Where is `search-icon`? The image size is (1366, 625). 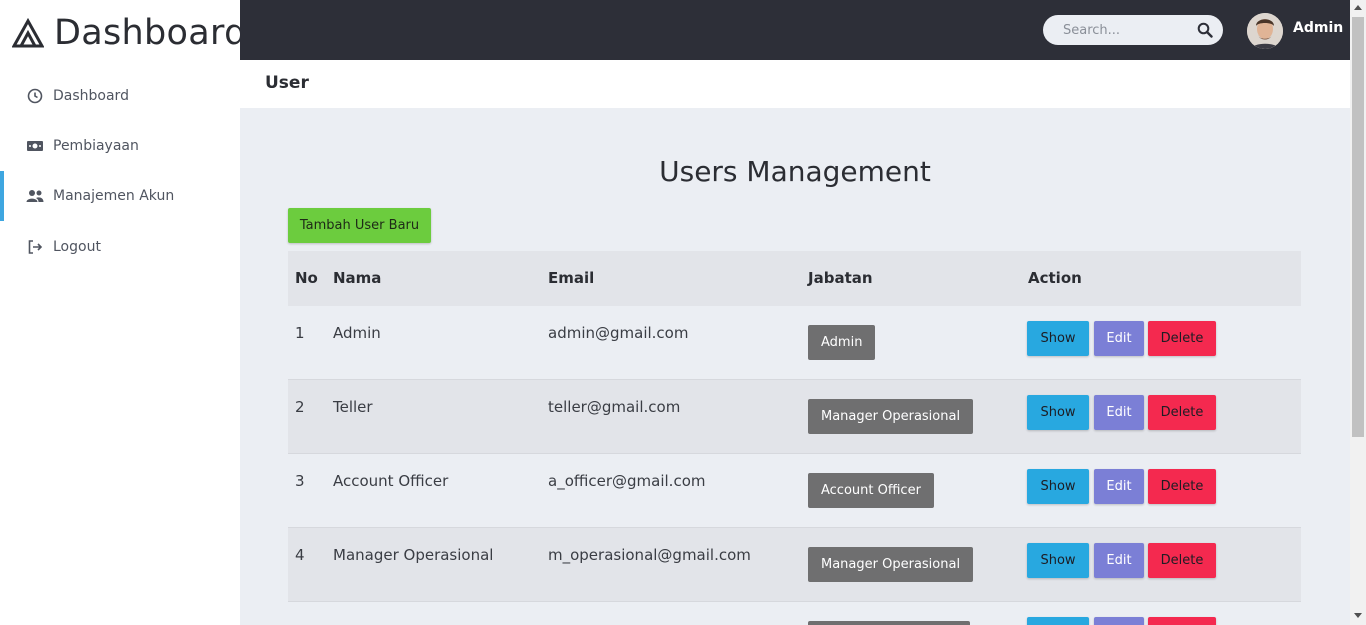 search-icon is located at coordinates (1205, 30).